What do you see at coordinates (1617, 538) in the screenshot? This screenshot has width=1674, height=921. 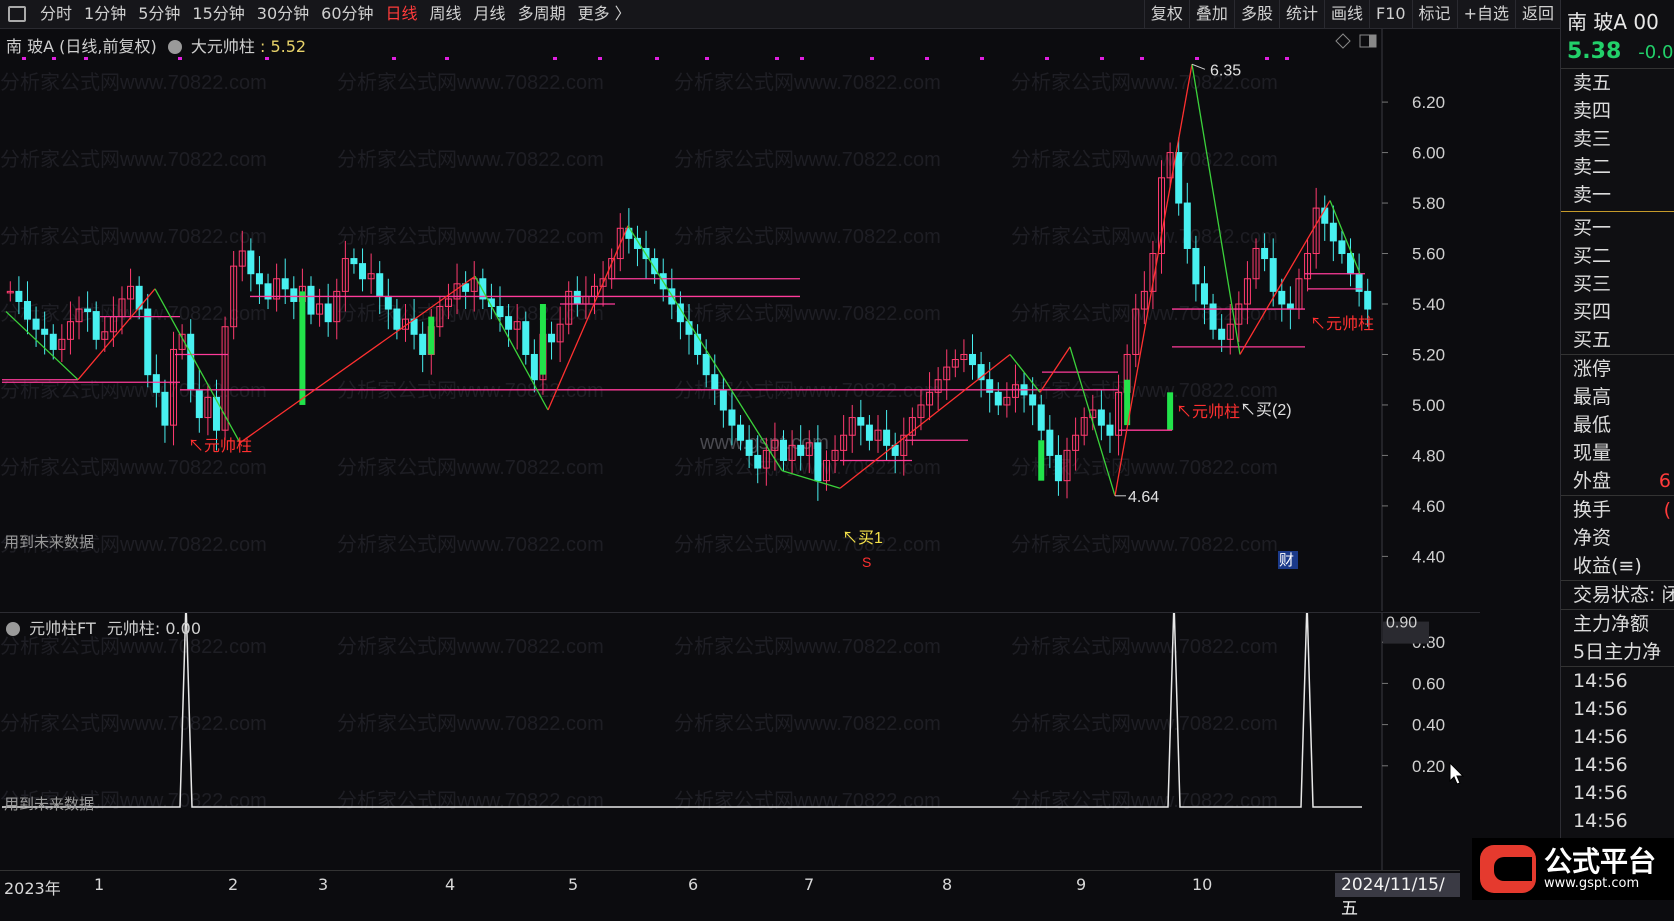 I see `stat-rows-2: 换手 (净资 收益(≡)` at bounding box center [1617, 538].